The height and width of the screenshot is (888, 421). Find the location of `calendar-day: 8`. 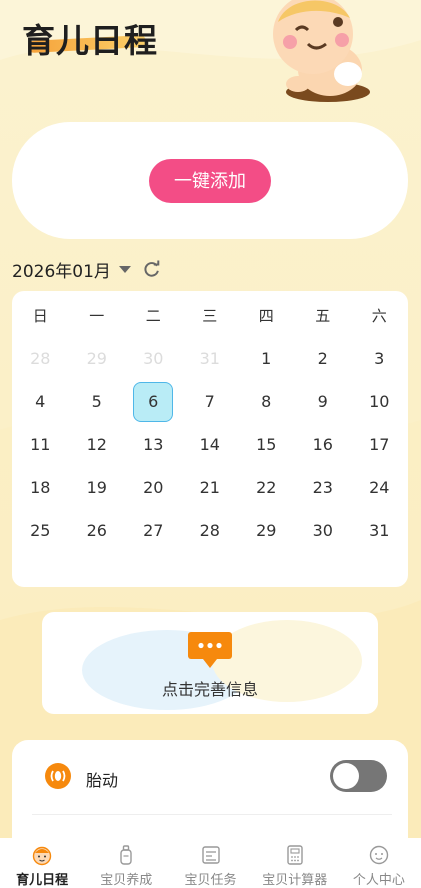

calendar-day: 8 is located at coordinates (266, 401).